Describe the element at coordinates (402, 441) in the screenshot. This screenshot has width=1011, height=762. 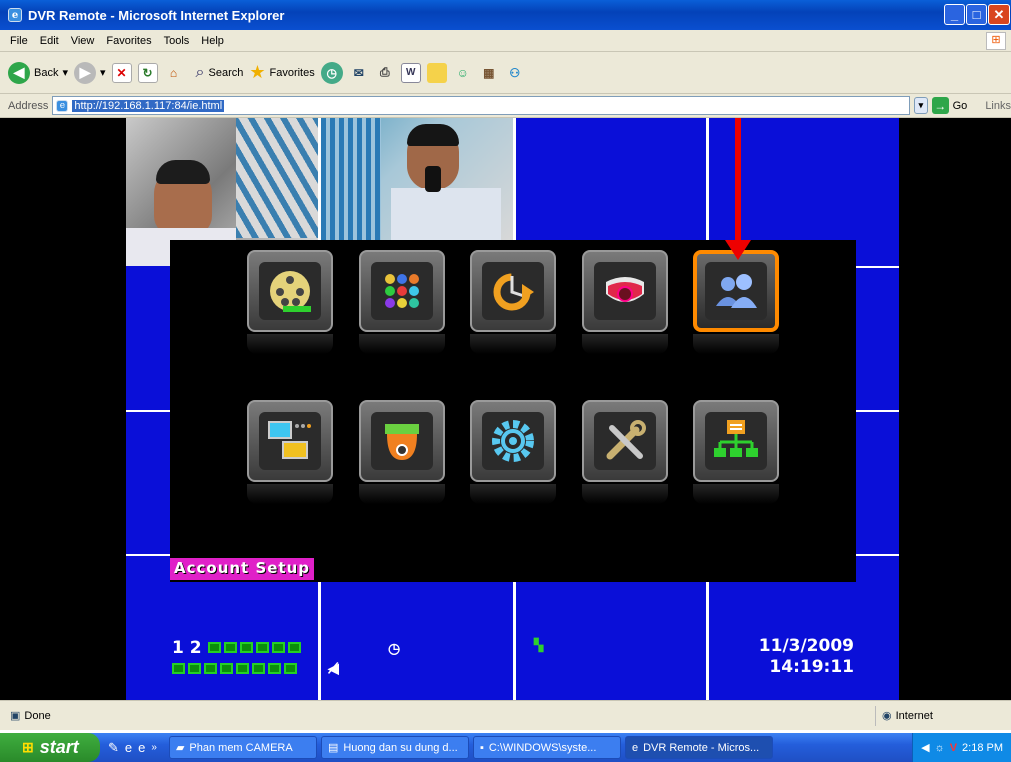
I see `ptz-button` at that location.